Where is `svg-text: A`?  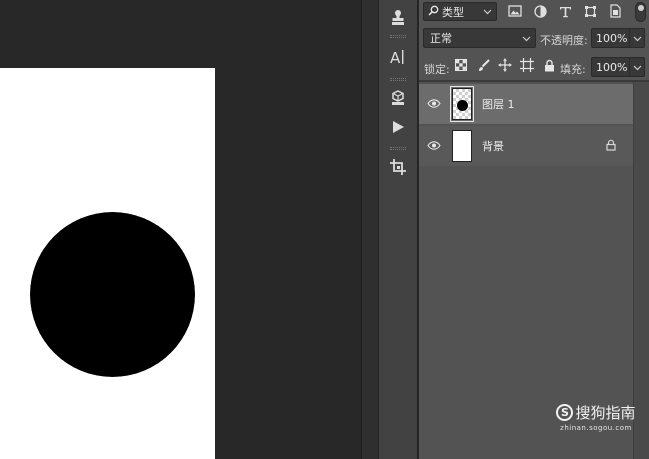 svg-text: A is located at coordinates (395, 57).